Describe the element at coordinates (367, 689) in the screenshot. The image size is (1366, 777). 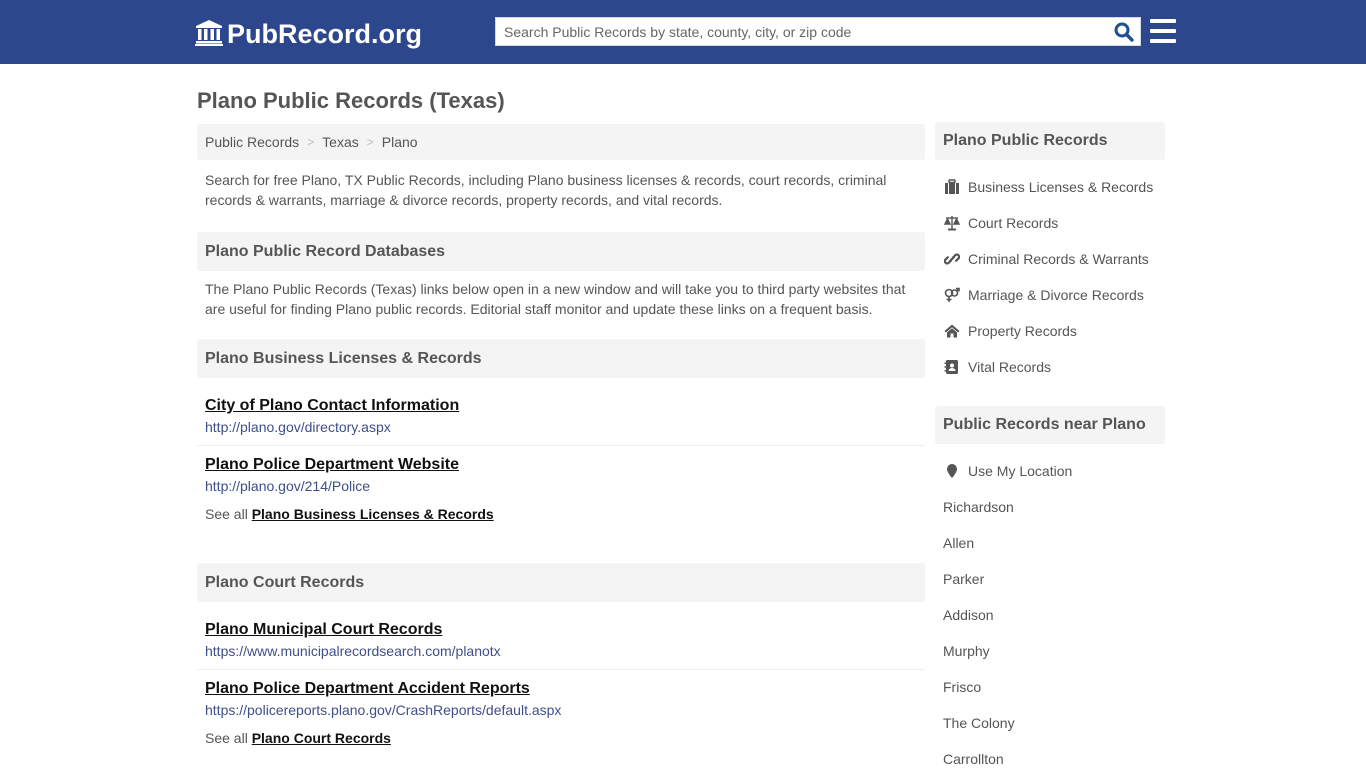
I see `record-link-title: Plano Police Department Accident Reports` at that location.